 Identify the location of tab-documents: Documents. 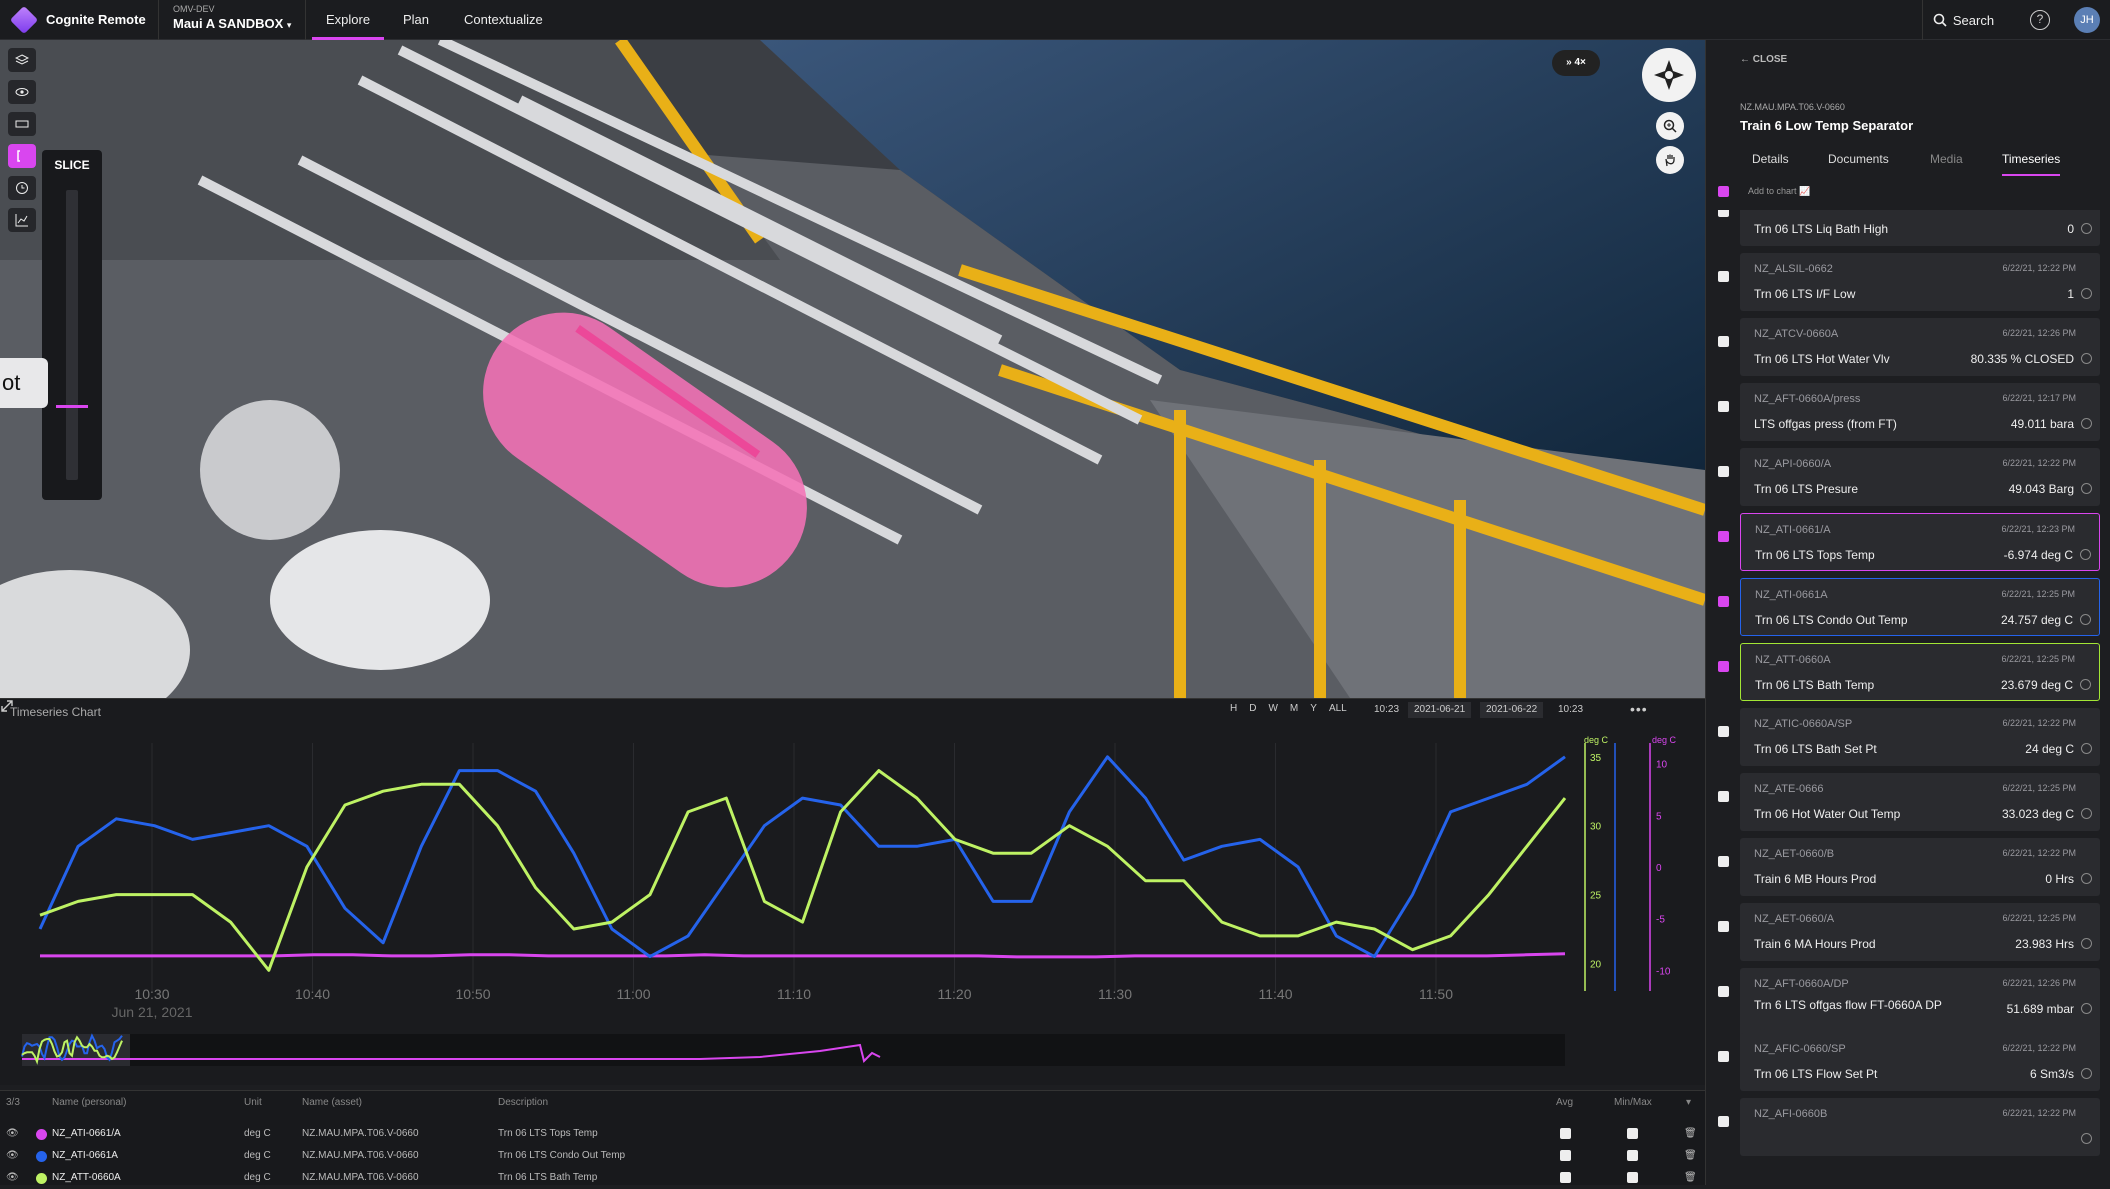
(1858, 159).